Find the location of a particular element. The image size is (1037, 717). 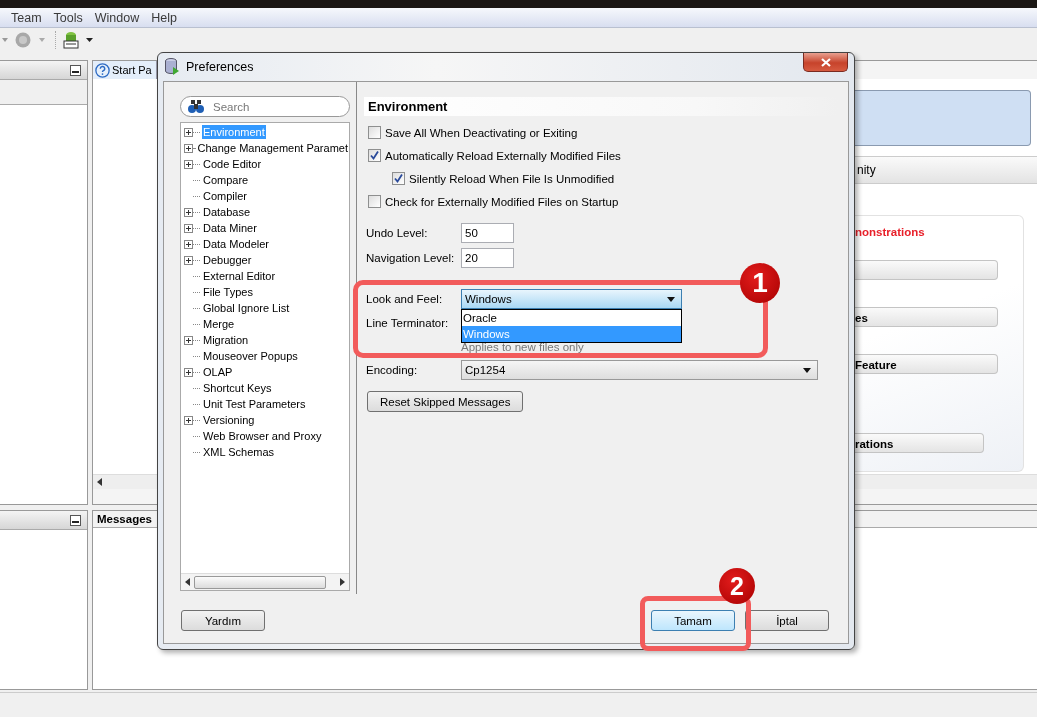

close-button is located at coordinates (825, 62).